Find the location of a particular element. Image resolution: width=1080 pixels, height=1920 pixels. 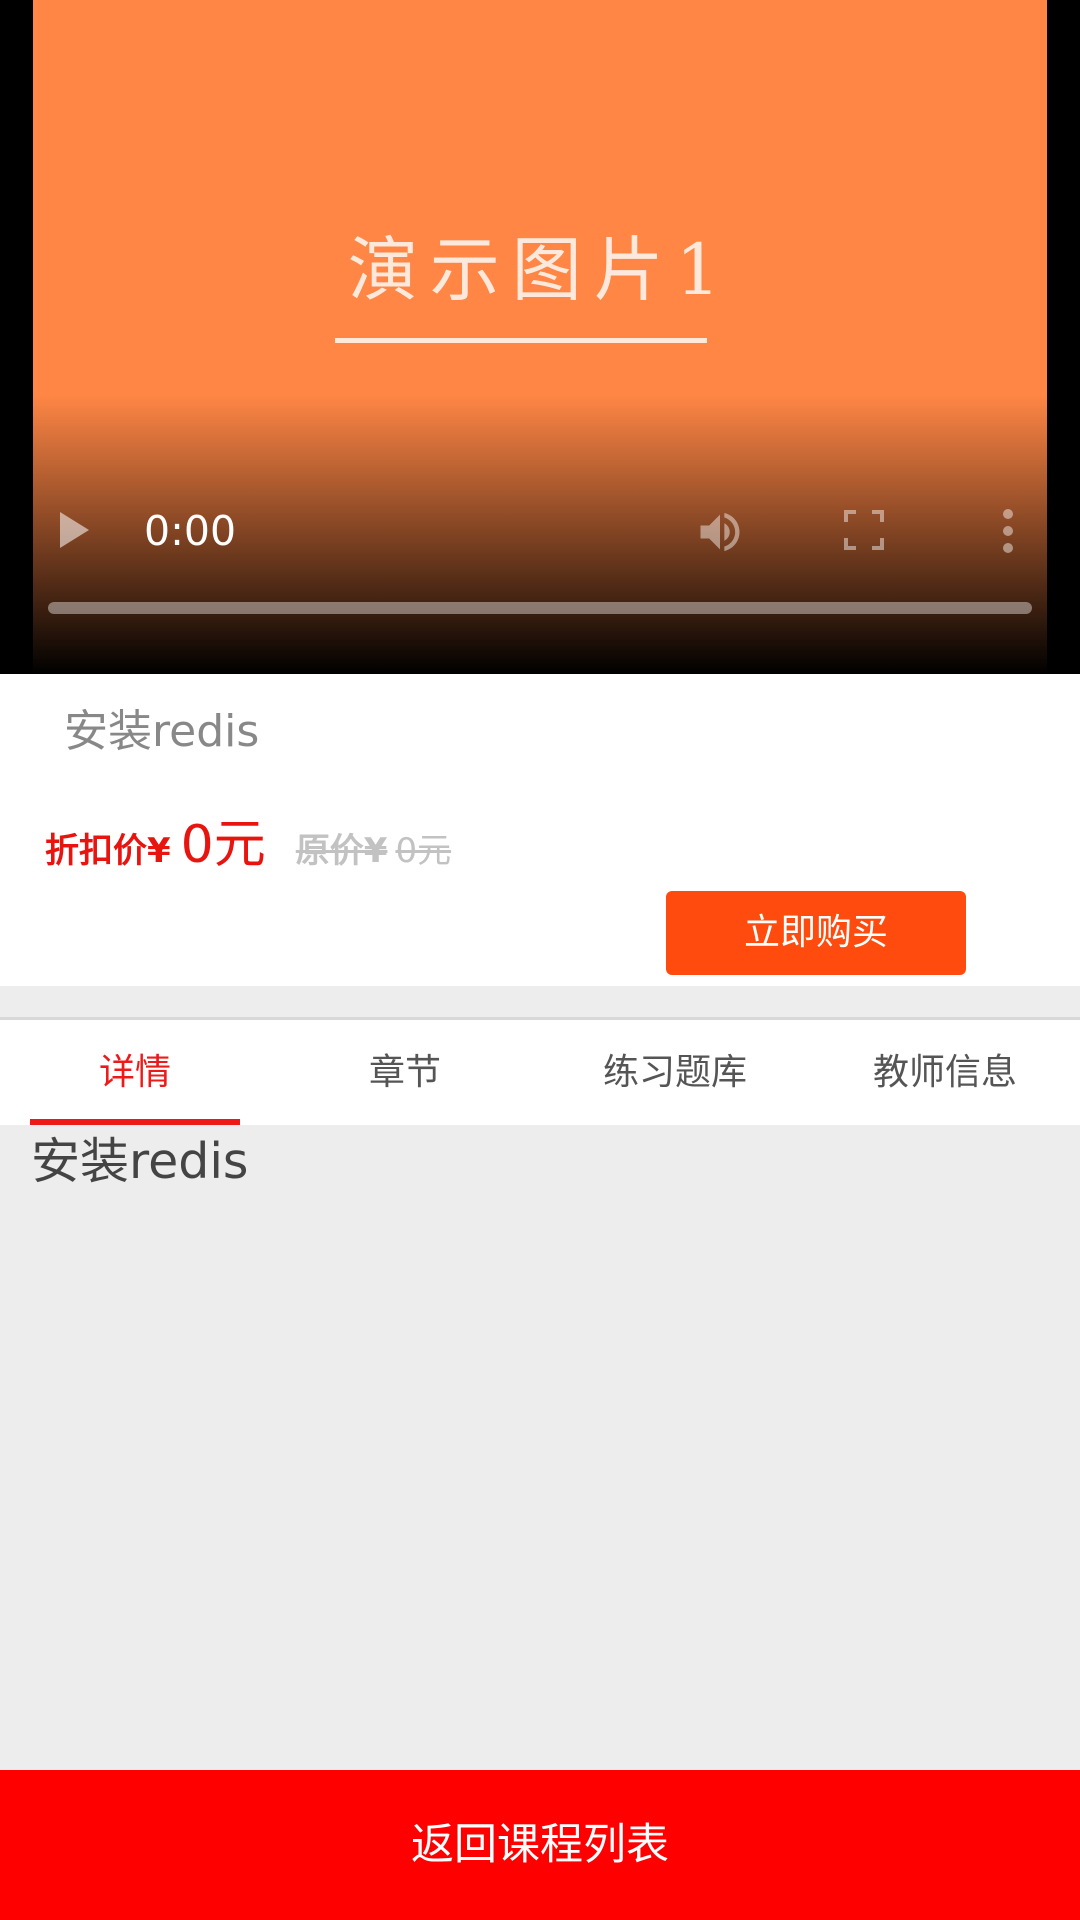

tab-details: 详情 is located at coordinates (135, 1072).